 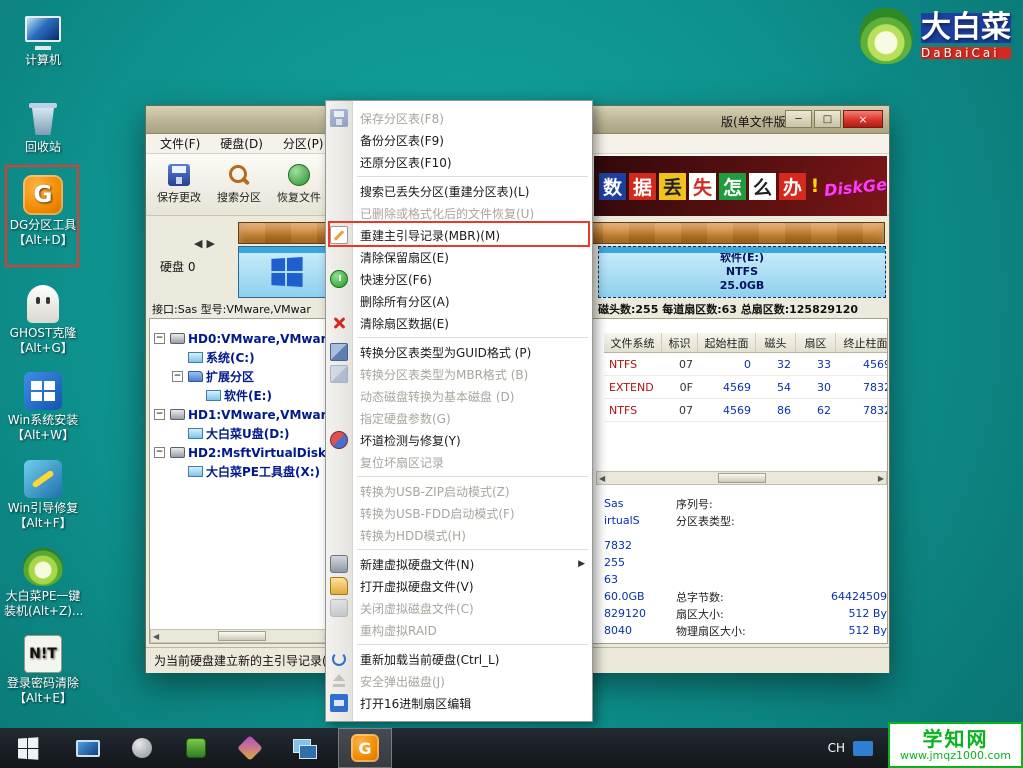 I want to click on tree-item-extended-partition: − 扩展分区, so click(x=242, y=376).